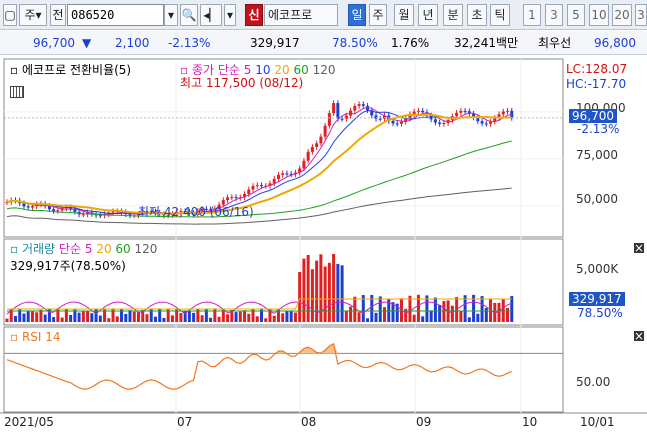 This screenshot has width=647, height=435. I want to click on volume-ma-label: 단순, so click(70, 249).